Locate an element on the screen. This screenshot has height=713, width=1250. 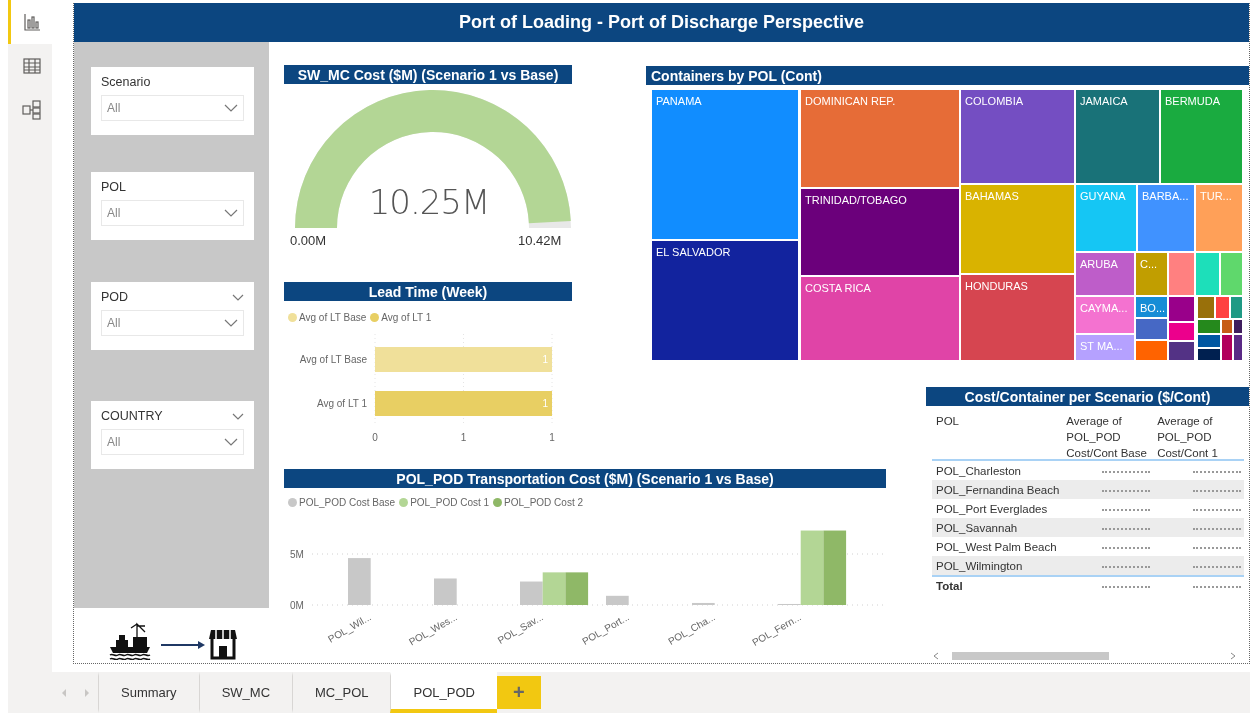
column-header: Average of POL_POD Cost/Cont Base is located at coordinates (1112, 436).